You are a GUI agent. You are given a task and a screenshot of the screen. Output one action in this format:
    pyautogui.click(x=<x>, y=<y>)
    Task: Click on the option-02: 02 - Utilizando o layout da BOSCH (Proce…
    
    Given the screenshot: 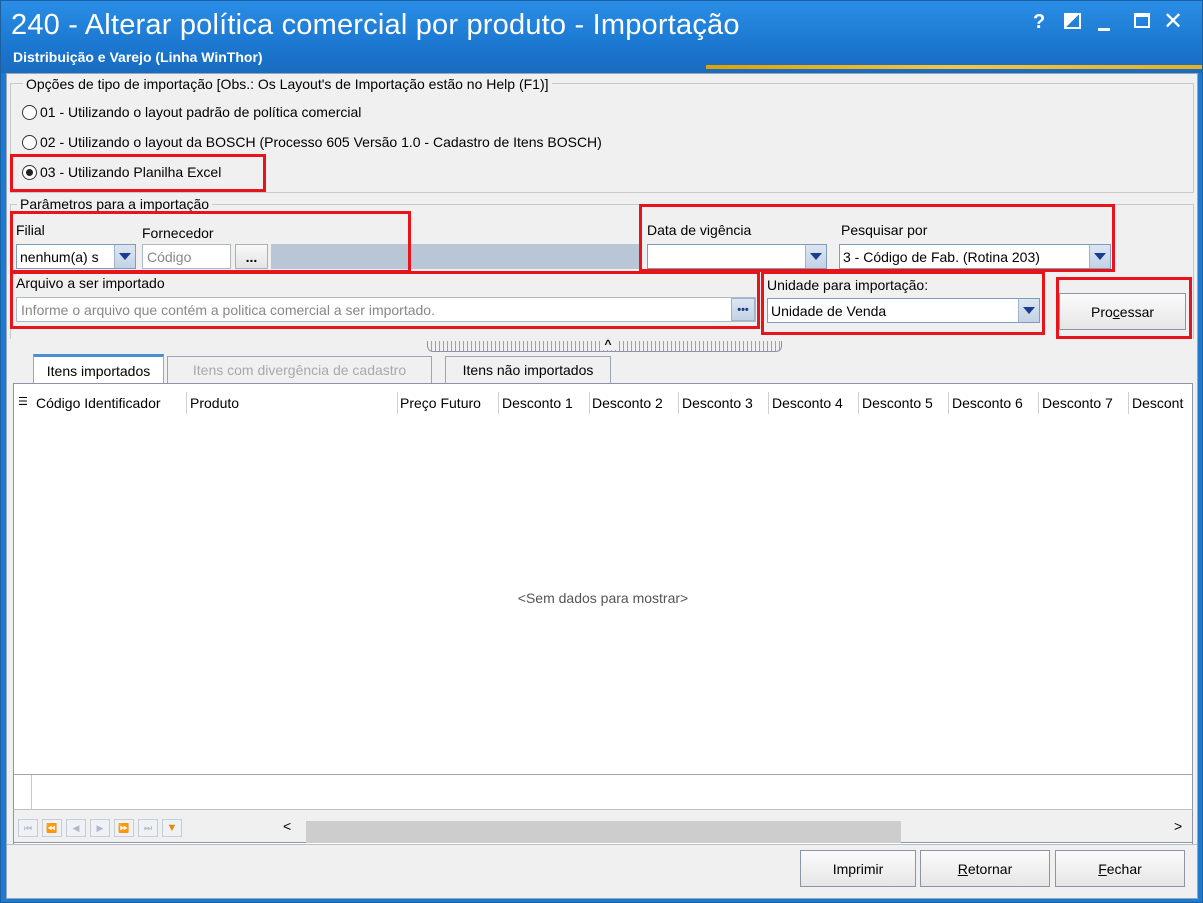 What is the action you would take?
    pyautogui.click(x=312, y=142)
    